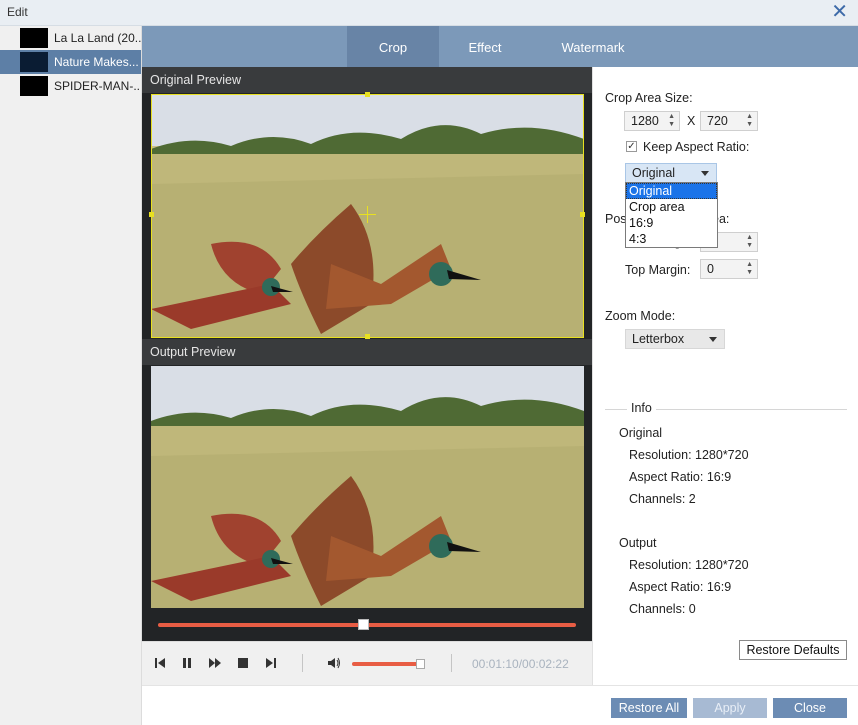 The width and height of the screenshot is (858, 725). What do you see at coordinates (729, 121) in the screenshot?
I see `crop-height-stepper: 720 ▲ ▼` at bounding box center [729, 121].